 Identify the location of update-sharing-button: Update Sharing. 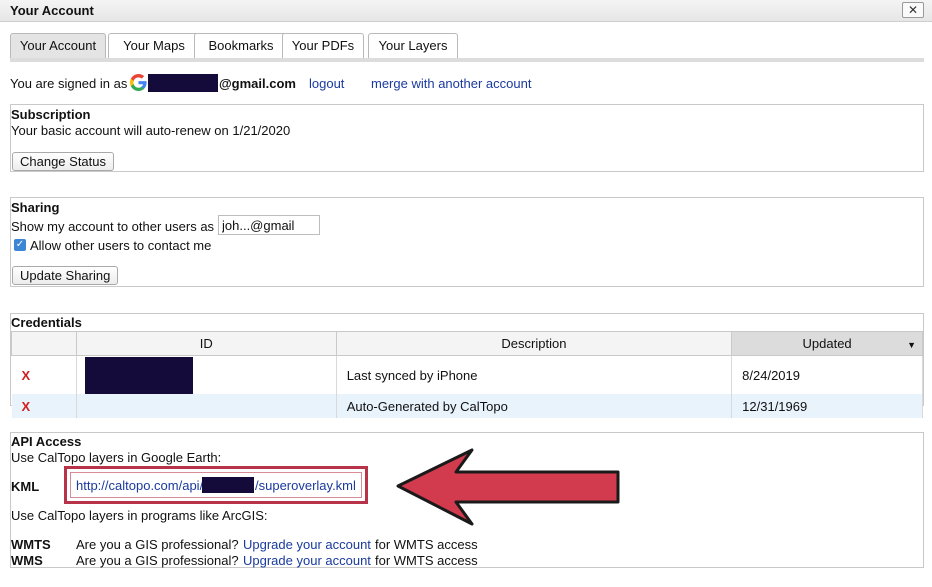
(65, 275).